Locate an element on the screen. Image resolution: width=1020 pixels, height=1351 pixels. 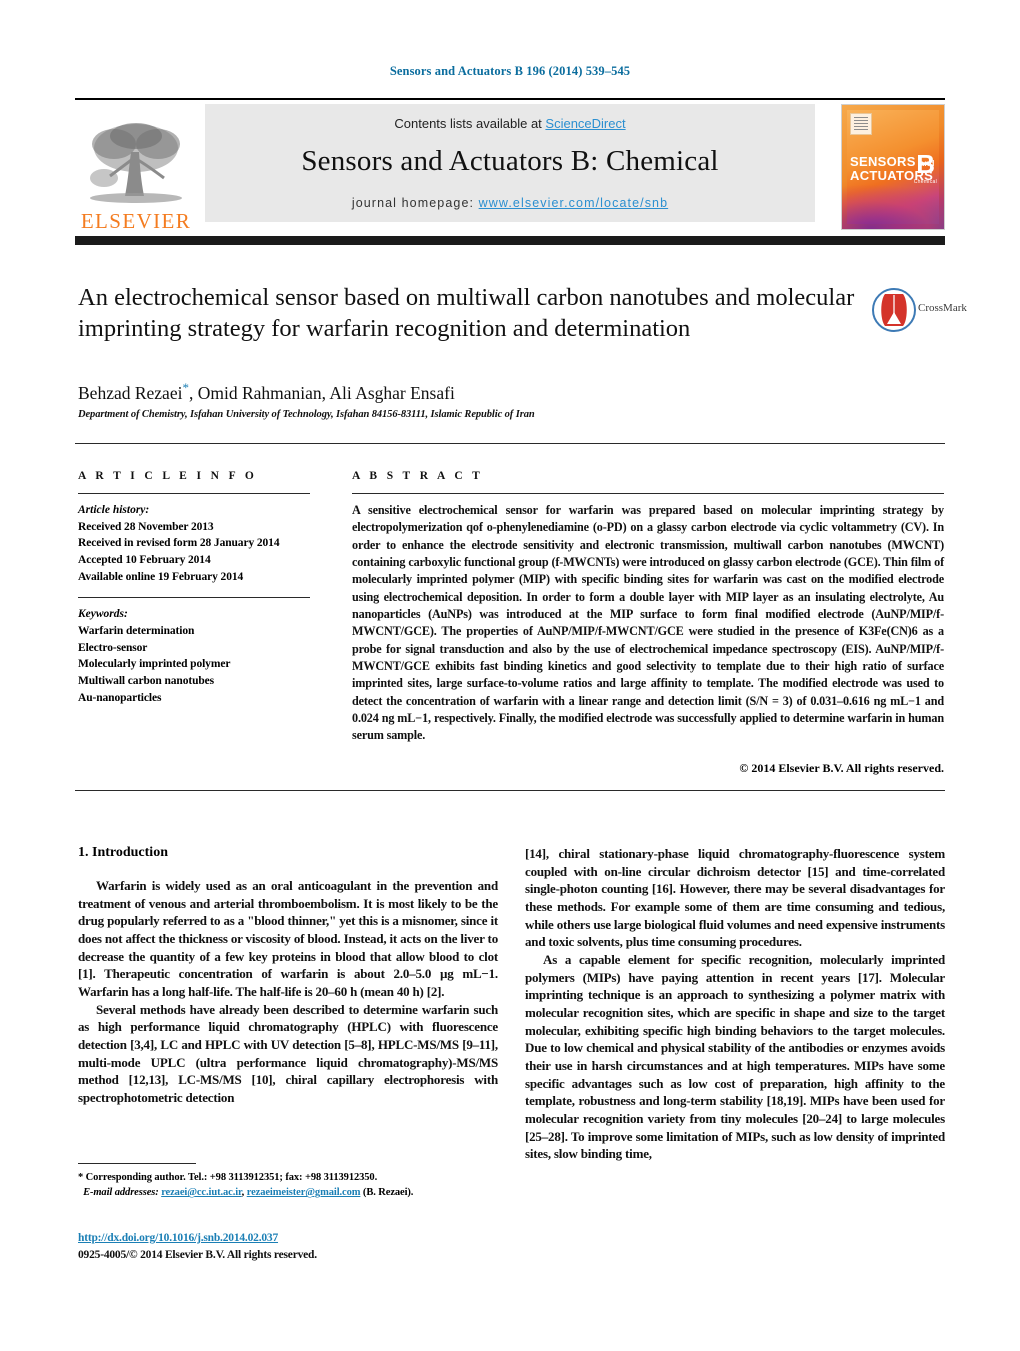
section-heading-introduction: 1. Introduction is located at coordinates (123, 852).